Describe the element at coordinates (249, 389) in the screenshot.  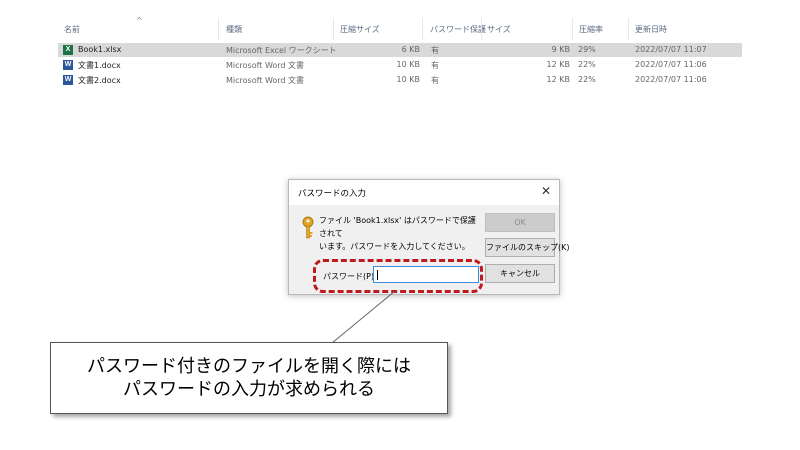
I see `callout-line: パスワードの入力が求められる` at that location.